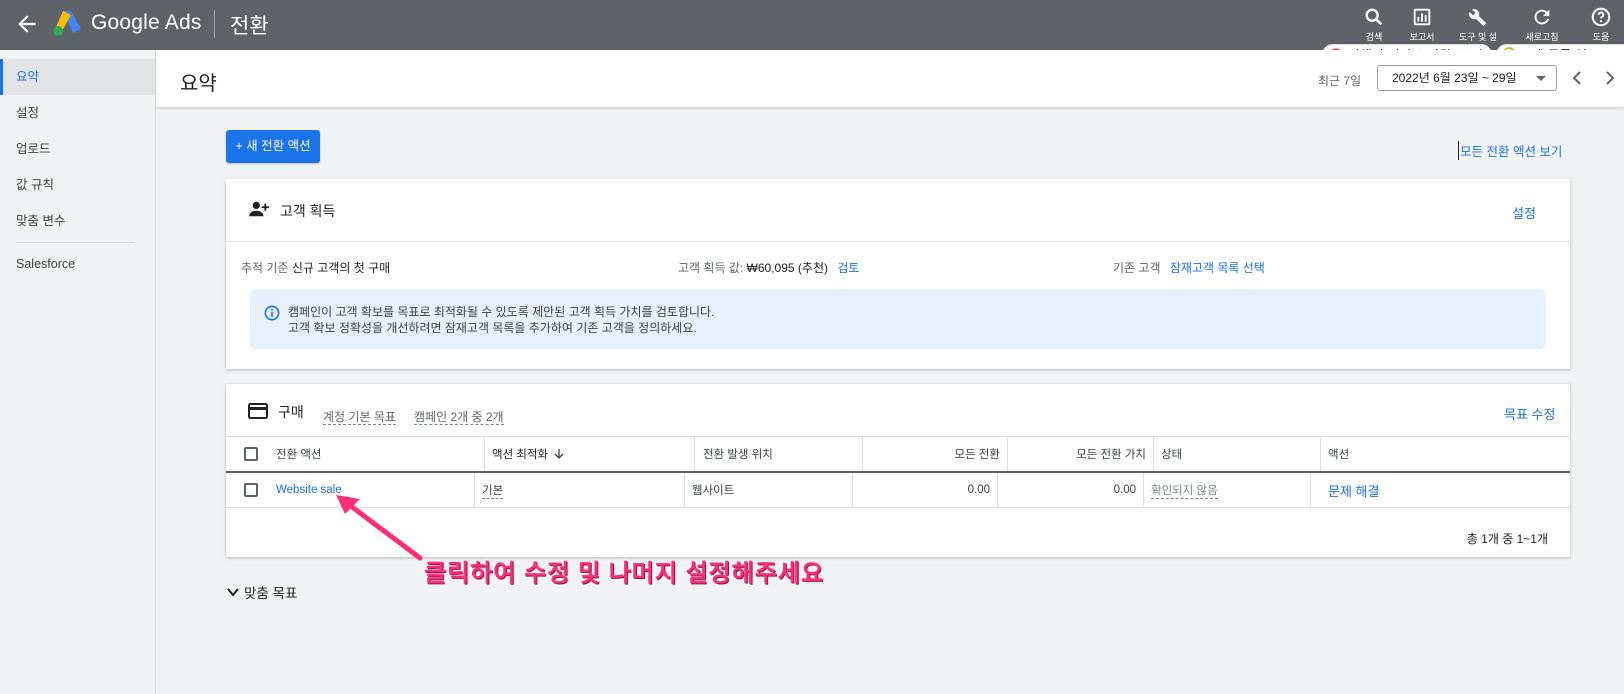 The image size is (1624, 694). I want to click on brand-divider, so click(214, 24).